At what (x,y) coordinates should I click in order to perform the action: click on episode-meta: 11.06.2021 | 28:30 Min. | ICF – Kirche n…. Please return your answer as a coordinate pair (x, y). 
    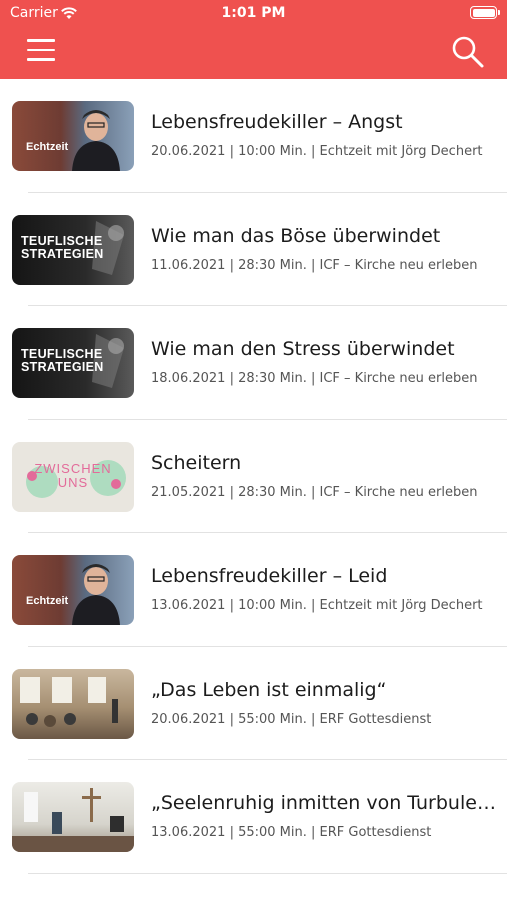
    Looking at the image, I should click on (314, 265).